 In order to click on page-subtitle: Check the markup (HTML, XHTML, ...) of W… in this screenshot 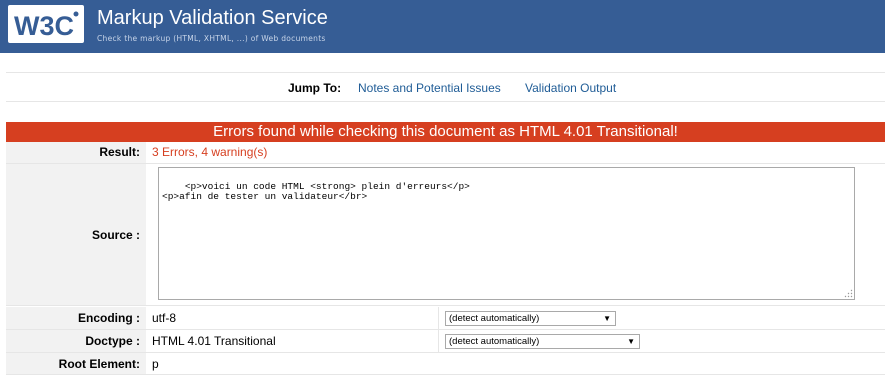, I will do `click(211, 38)`.